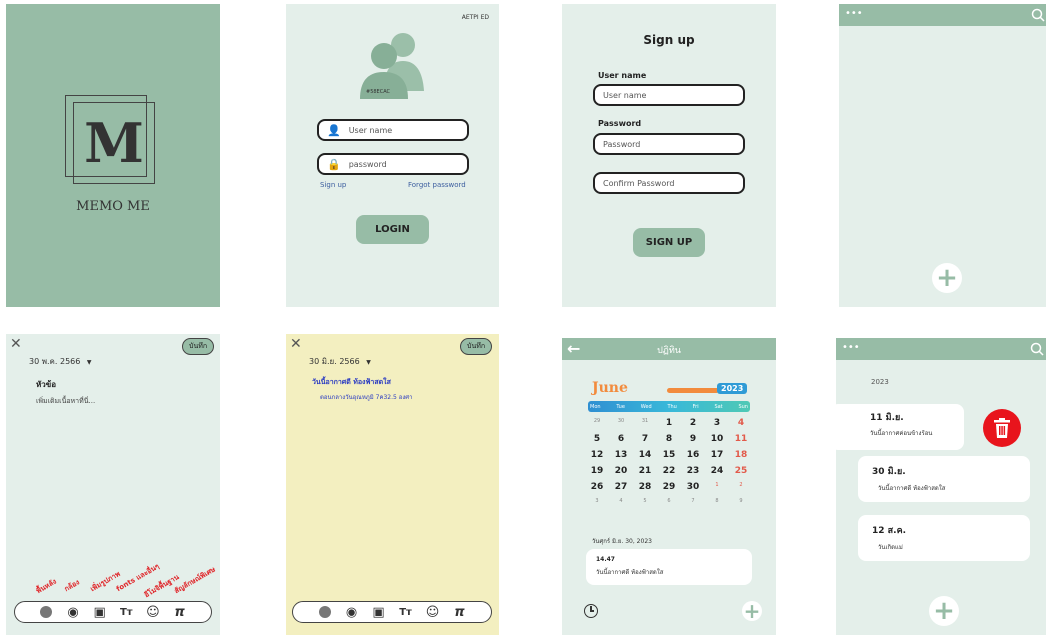 The width and height of the screenshot is (1046, 641). I want to click on sign-up-link: Sign up, so click(333, 185).